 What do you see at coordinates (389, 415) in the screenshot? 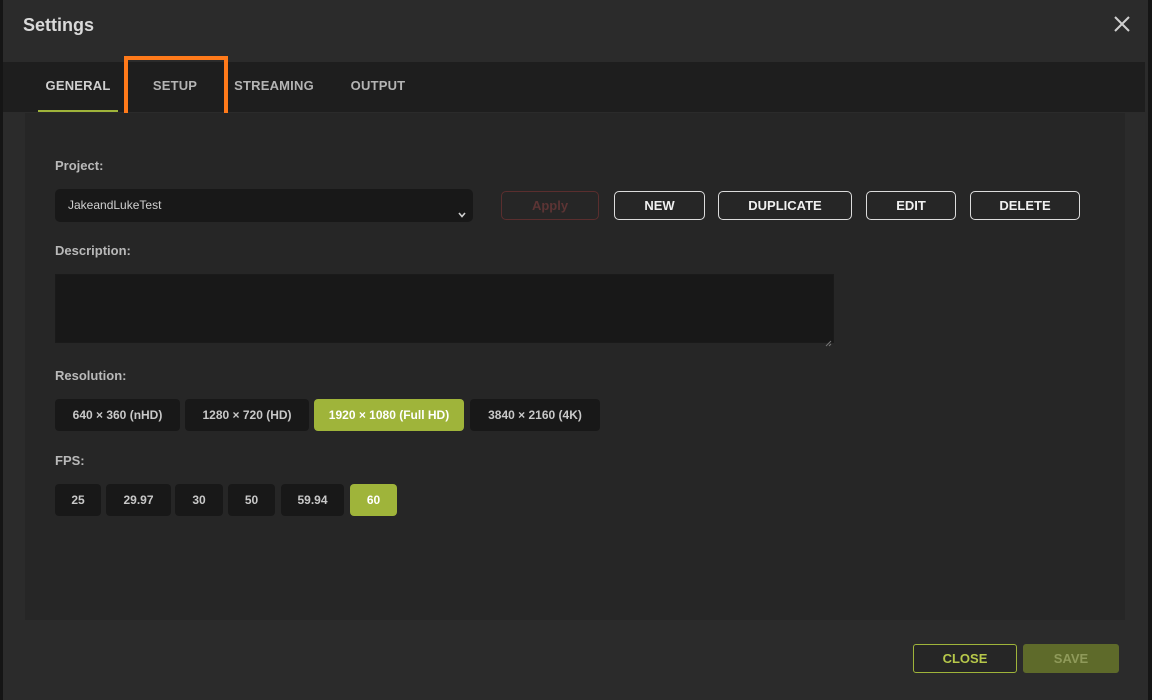
I see `resolution-option-full-hd: 1920 × 1080 (Full HD)` at bounding box center [389, 415].